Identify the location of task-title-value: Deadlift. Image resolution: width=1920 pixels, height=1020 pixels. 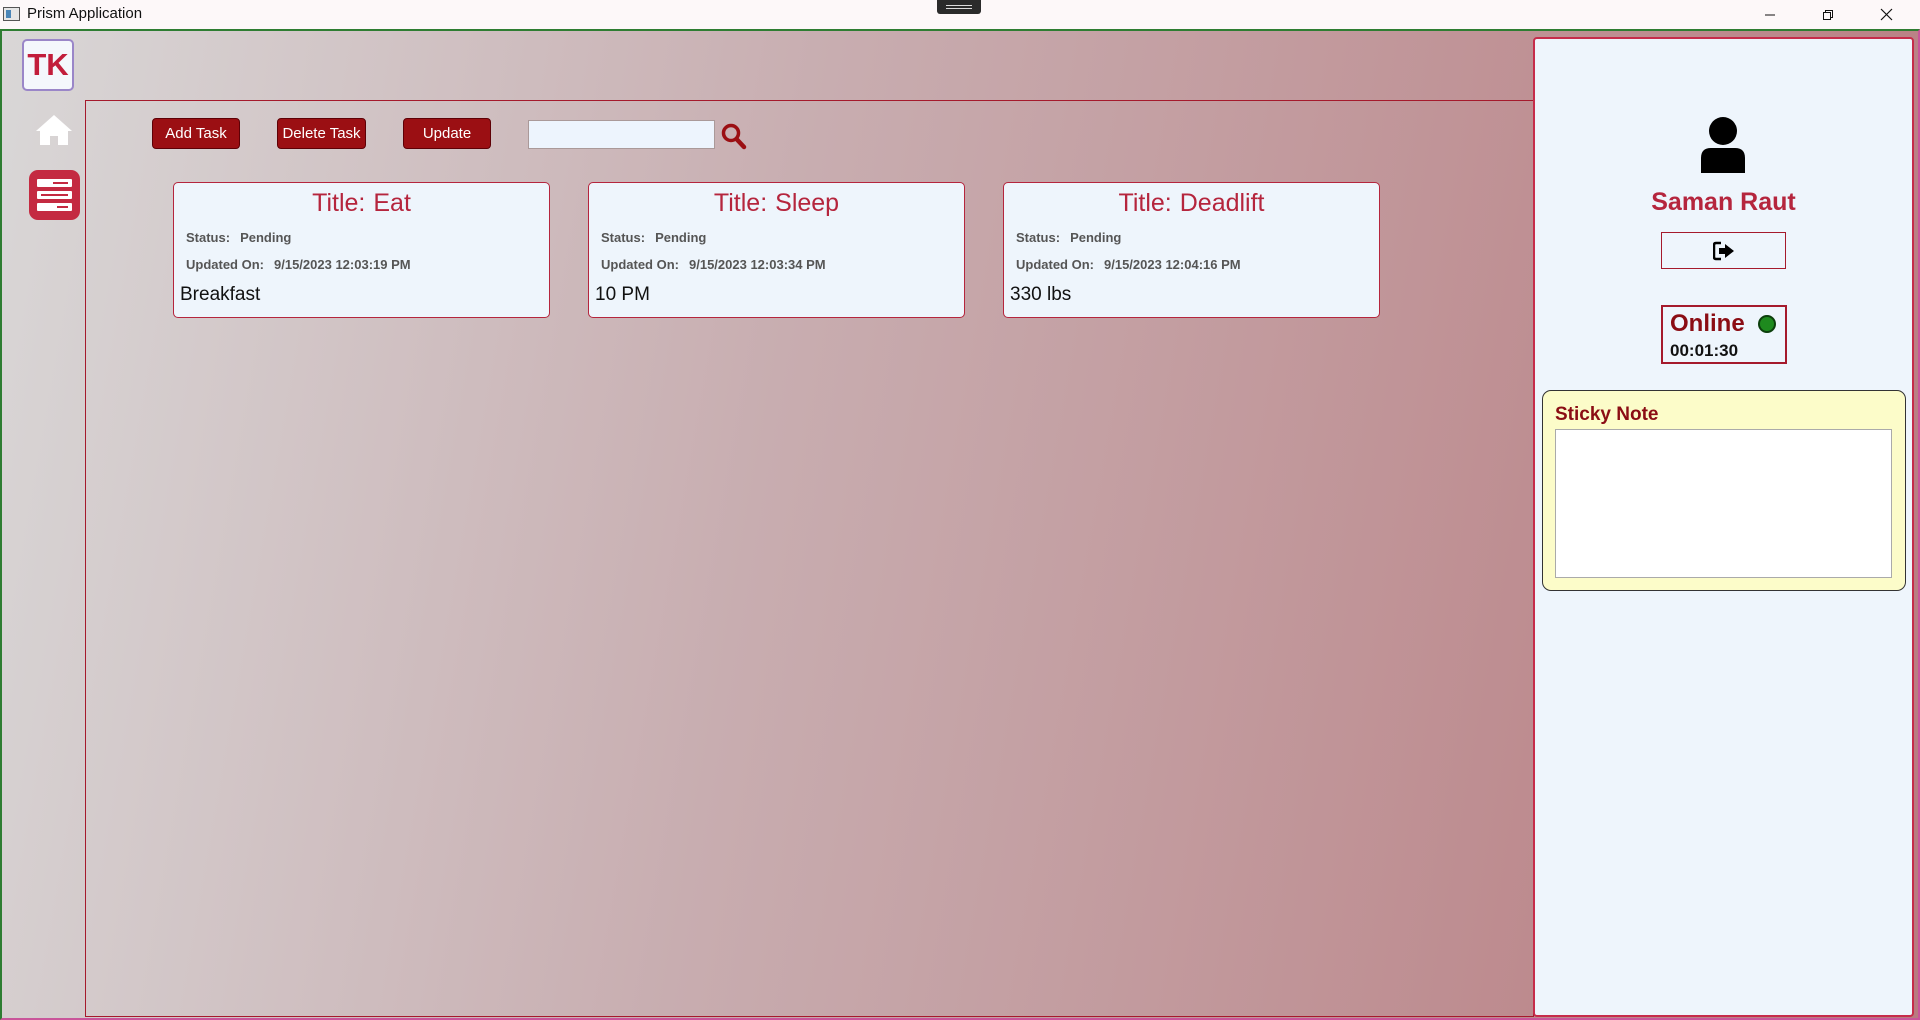
(1222, 203).